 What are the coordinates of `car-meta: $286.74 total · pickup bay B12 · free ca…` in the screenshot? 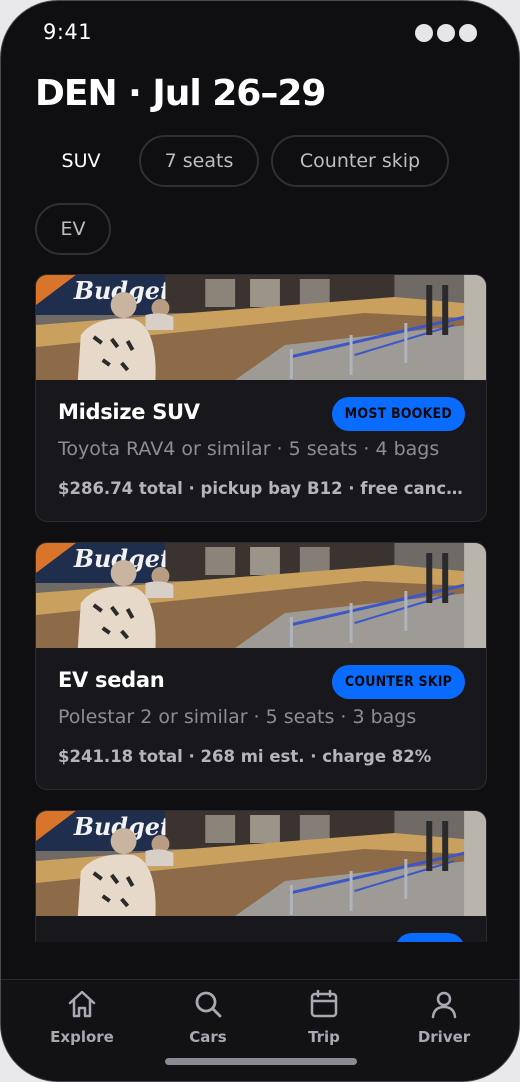 It's located at (263, 488).